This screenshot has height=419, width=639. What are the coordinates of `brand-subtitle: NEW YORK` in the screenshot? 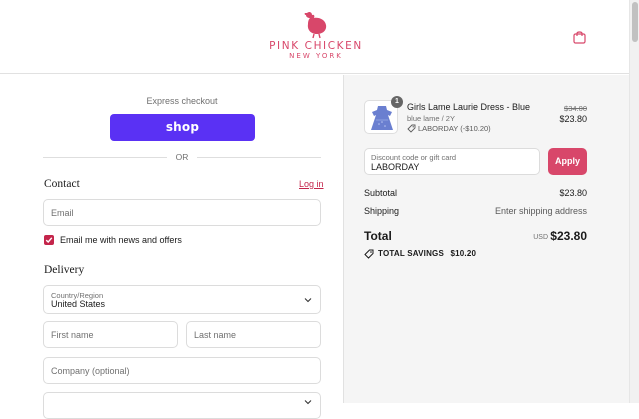 It's located at (316, 56).